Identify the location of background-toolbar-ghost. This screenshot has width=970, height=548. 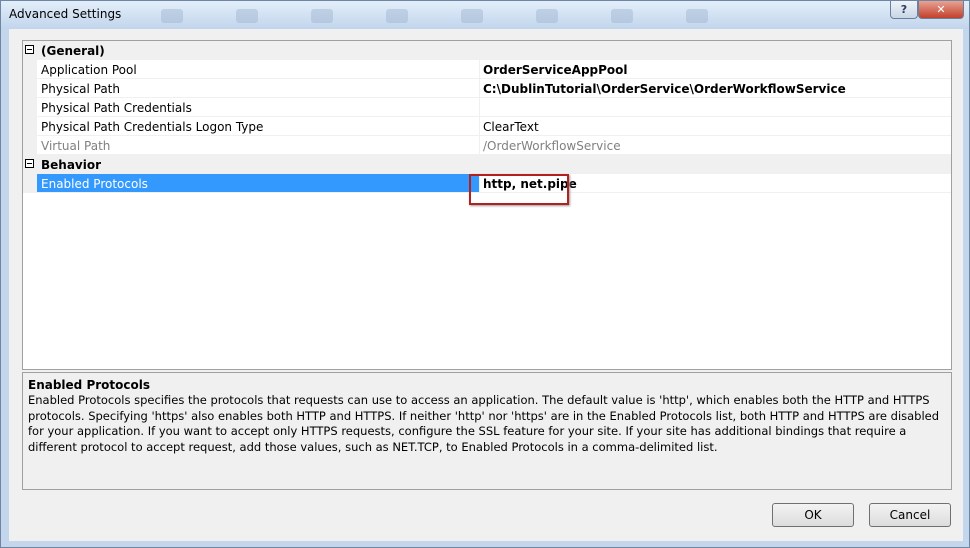
(431, 18).